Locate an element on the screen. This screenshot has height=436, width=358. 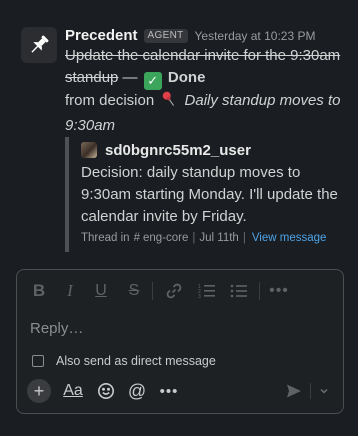
chevron-down-icon is located at coordinates (324, 391).